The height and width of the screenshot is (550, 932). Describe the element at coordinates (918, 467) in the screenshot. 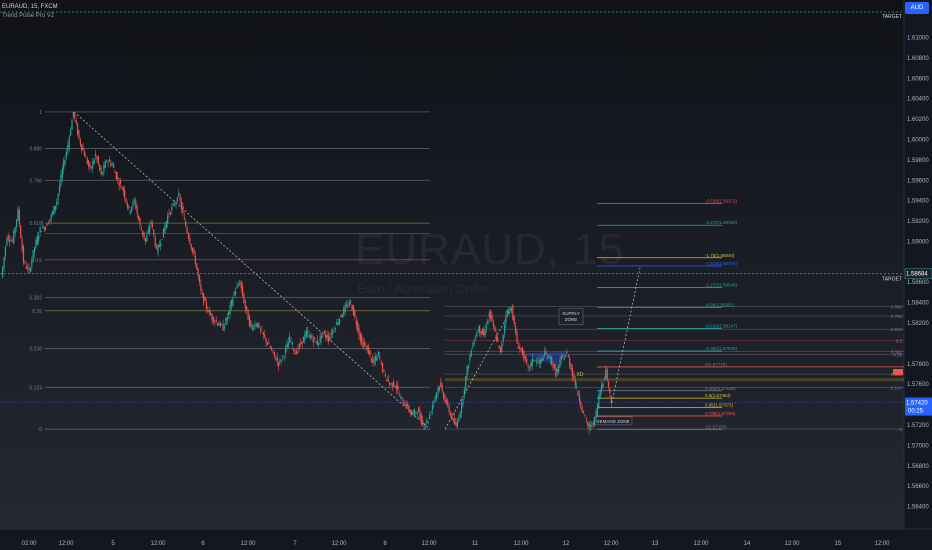

I see `price-tick-label: 1.56800` at that location.